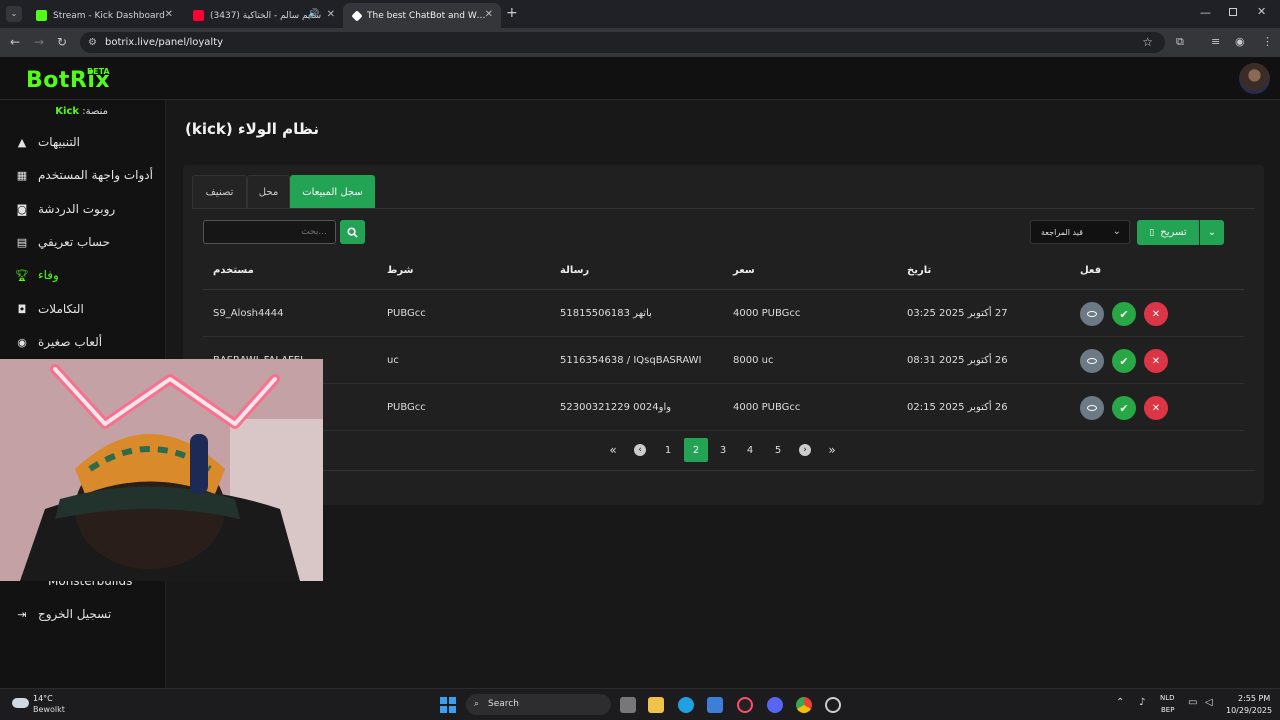  Describe the element at coordinates (750, 450) in the screenshot. I see `page-button: 4` at that location.